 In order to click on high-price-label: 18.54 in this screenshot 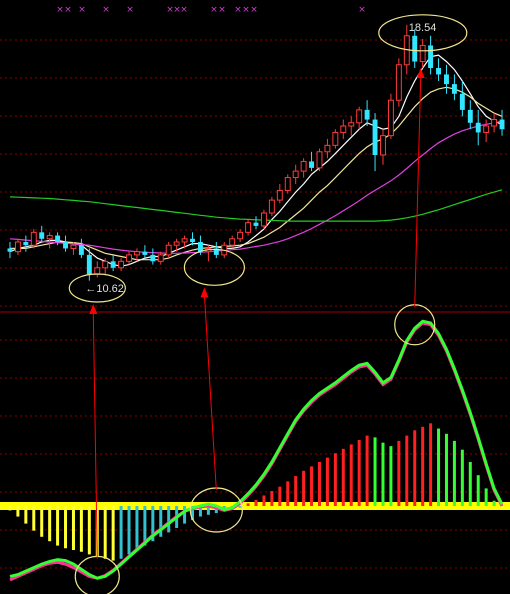, I will do `click(423, 28)`.